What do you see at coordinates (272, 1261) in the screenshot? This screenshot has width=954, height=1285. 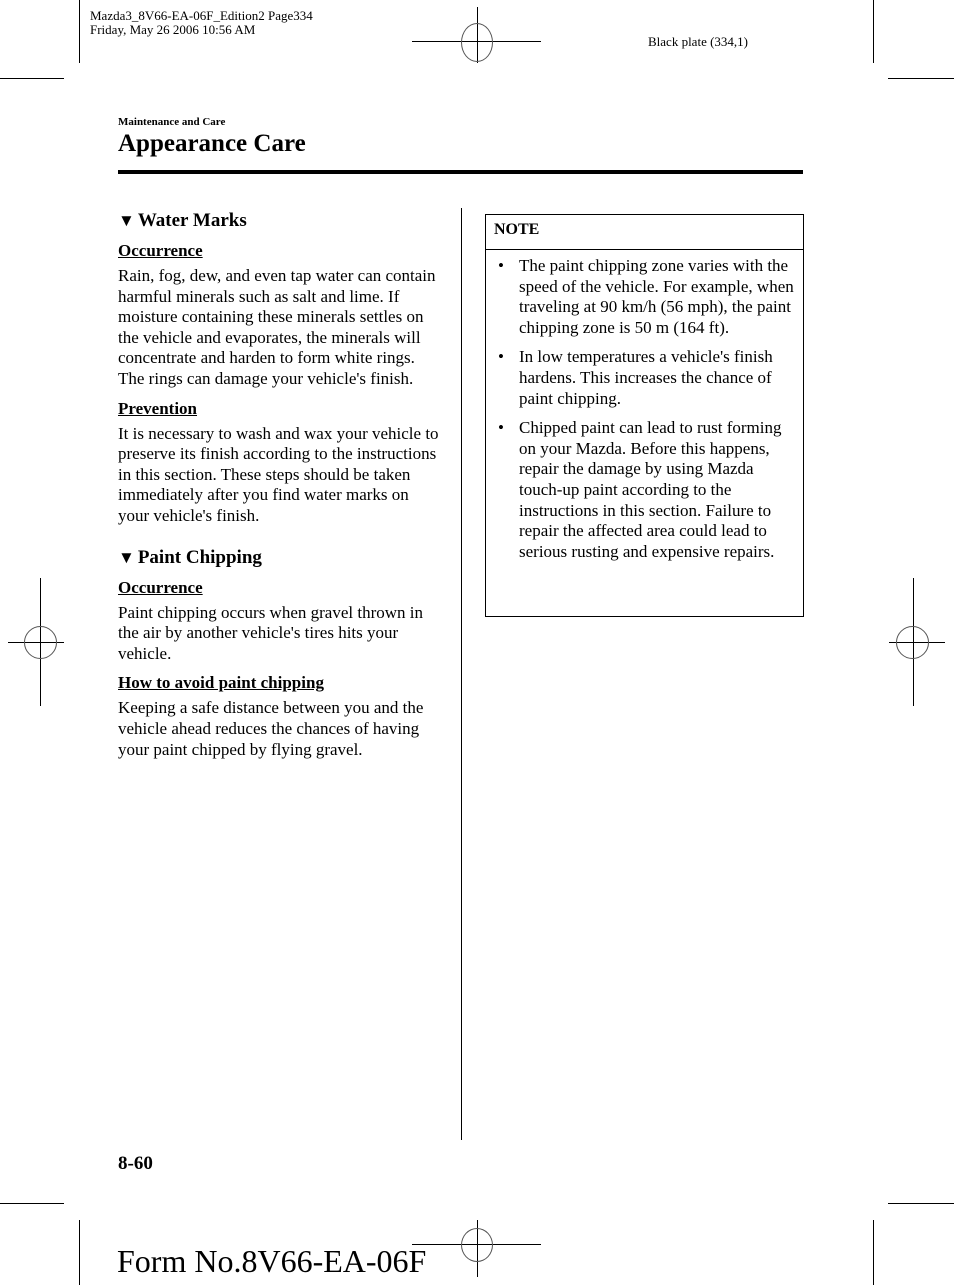 I see `form-number: Form No.8V66-EA-06F` at bounding box center [272, 1261].